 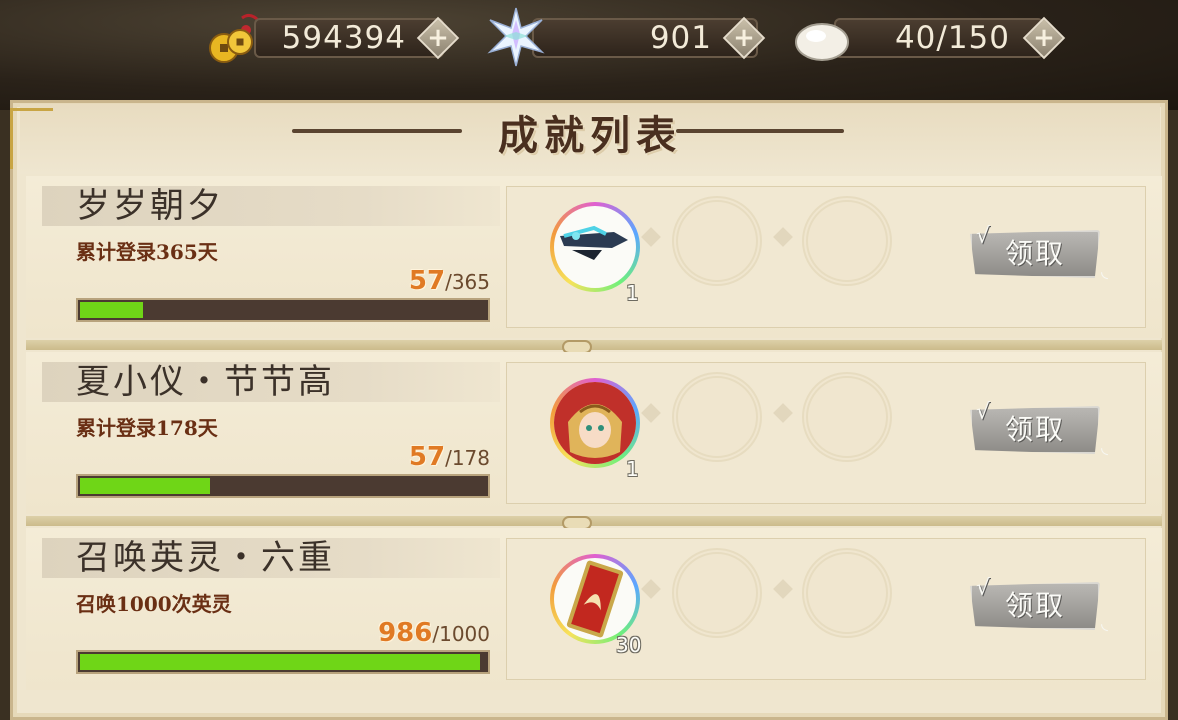 I want to click on reward-count: 30, so click(x=629, y=645).